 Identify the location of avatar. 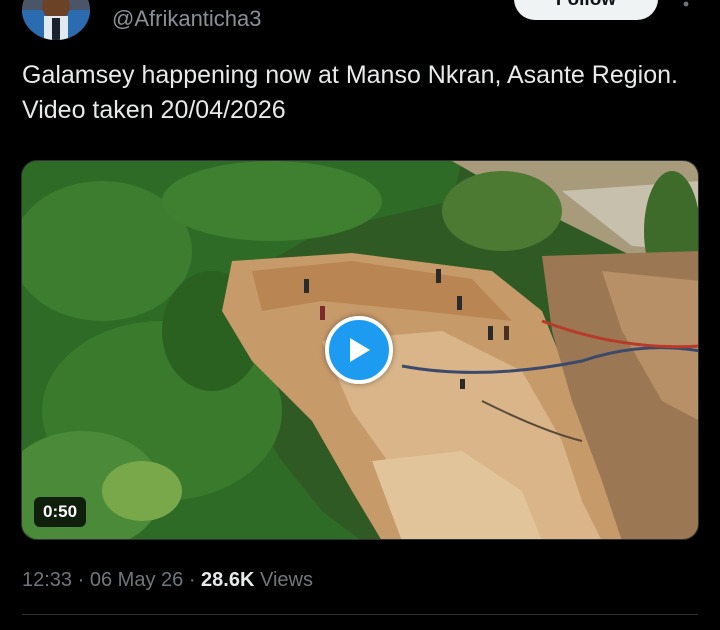
(56, 20).